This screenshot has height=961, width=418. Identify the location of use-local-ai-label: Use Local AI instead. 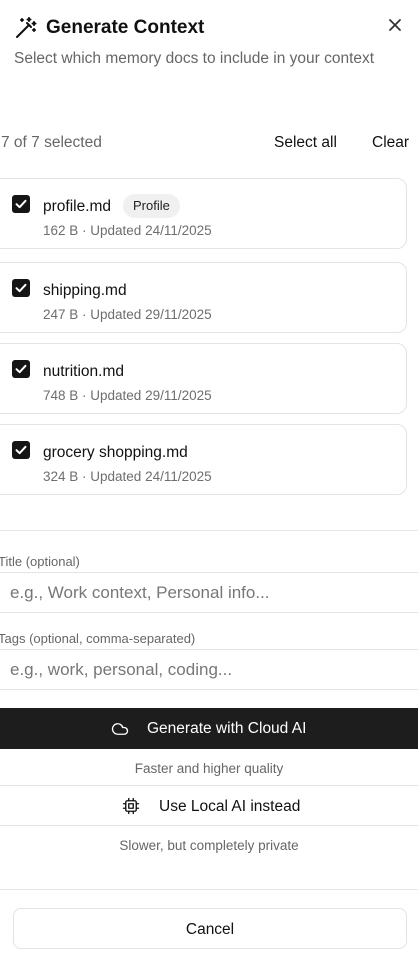
(230, 806).